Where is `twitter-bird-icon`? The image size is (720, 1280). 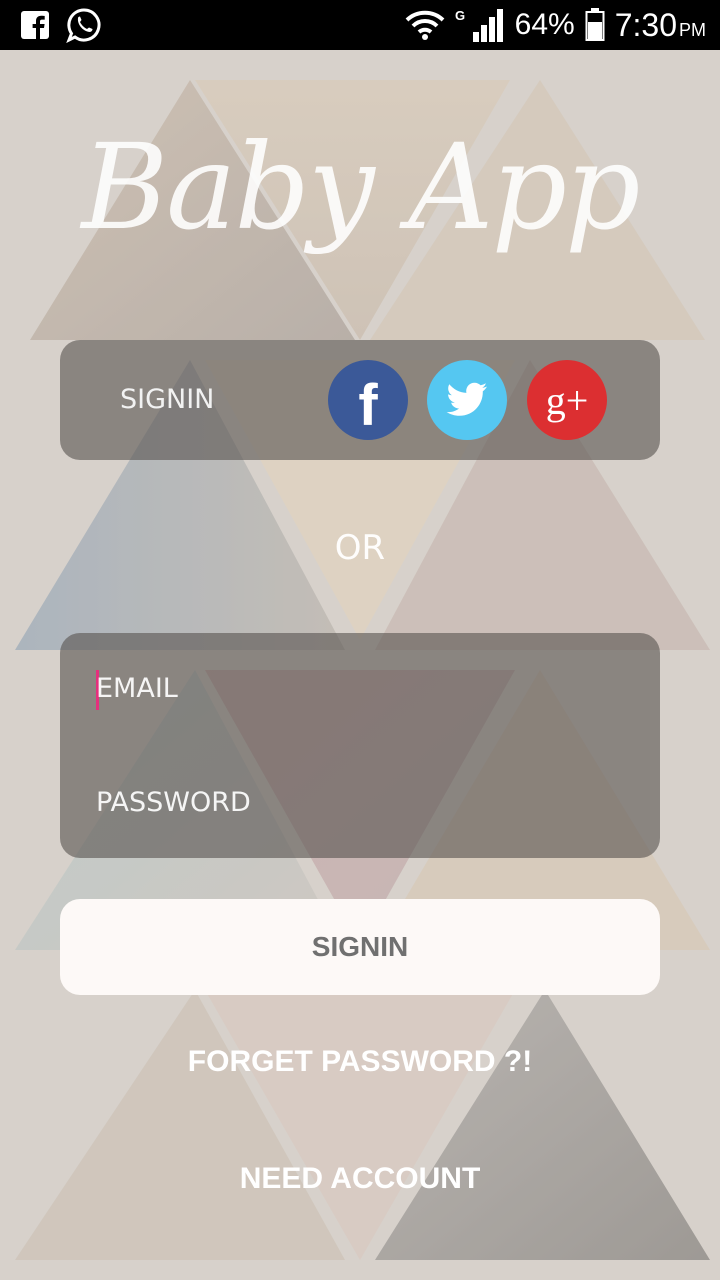
twitter-bird-icon is located at coordinates (466, 399).